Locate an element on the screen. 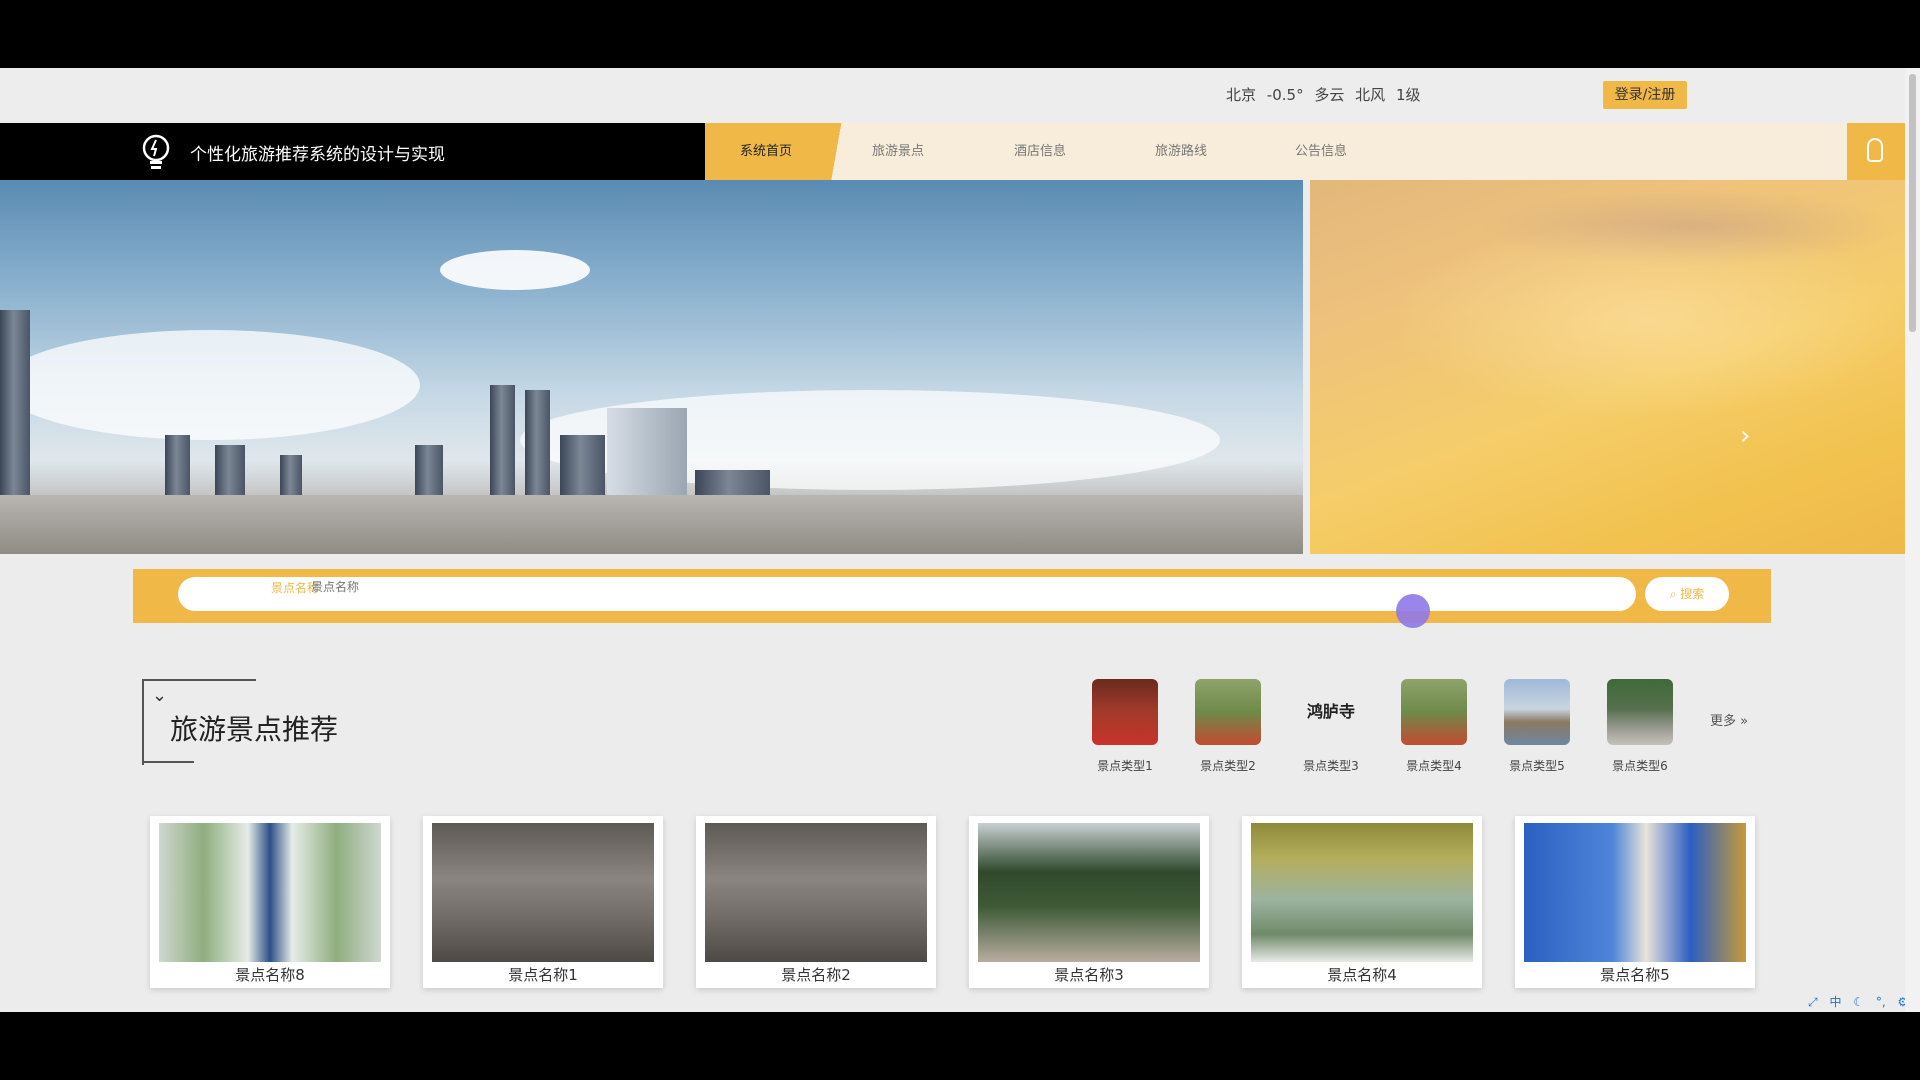  nav-item-hotels: 酒店信息 is located at coordinates (1040, 151).